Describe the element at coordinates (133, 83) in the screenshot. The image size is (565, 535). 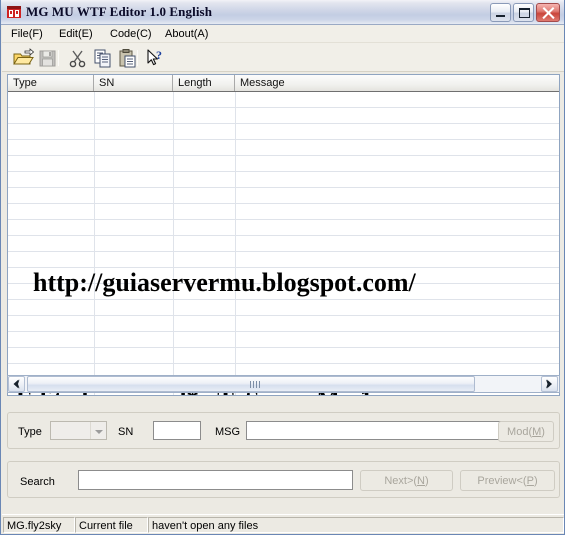
I see `grid-column-header-sn: SN` at that location.